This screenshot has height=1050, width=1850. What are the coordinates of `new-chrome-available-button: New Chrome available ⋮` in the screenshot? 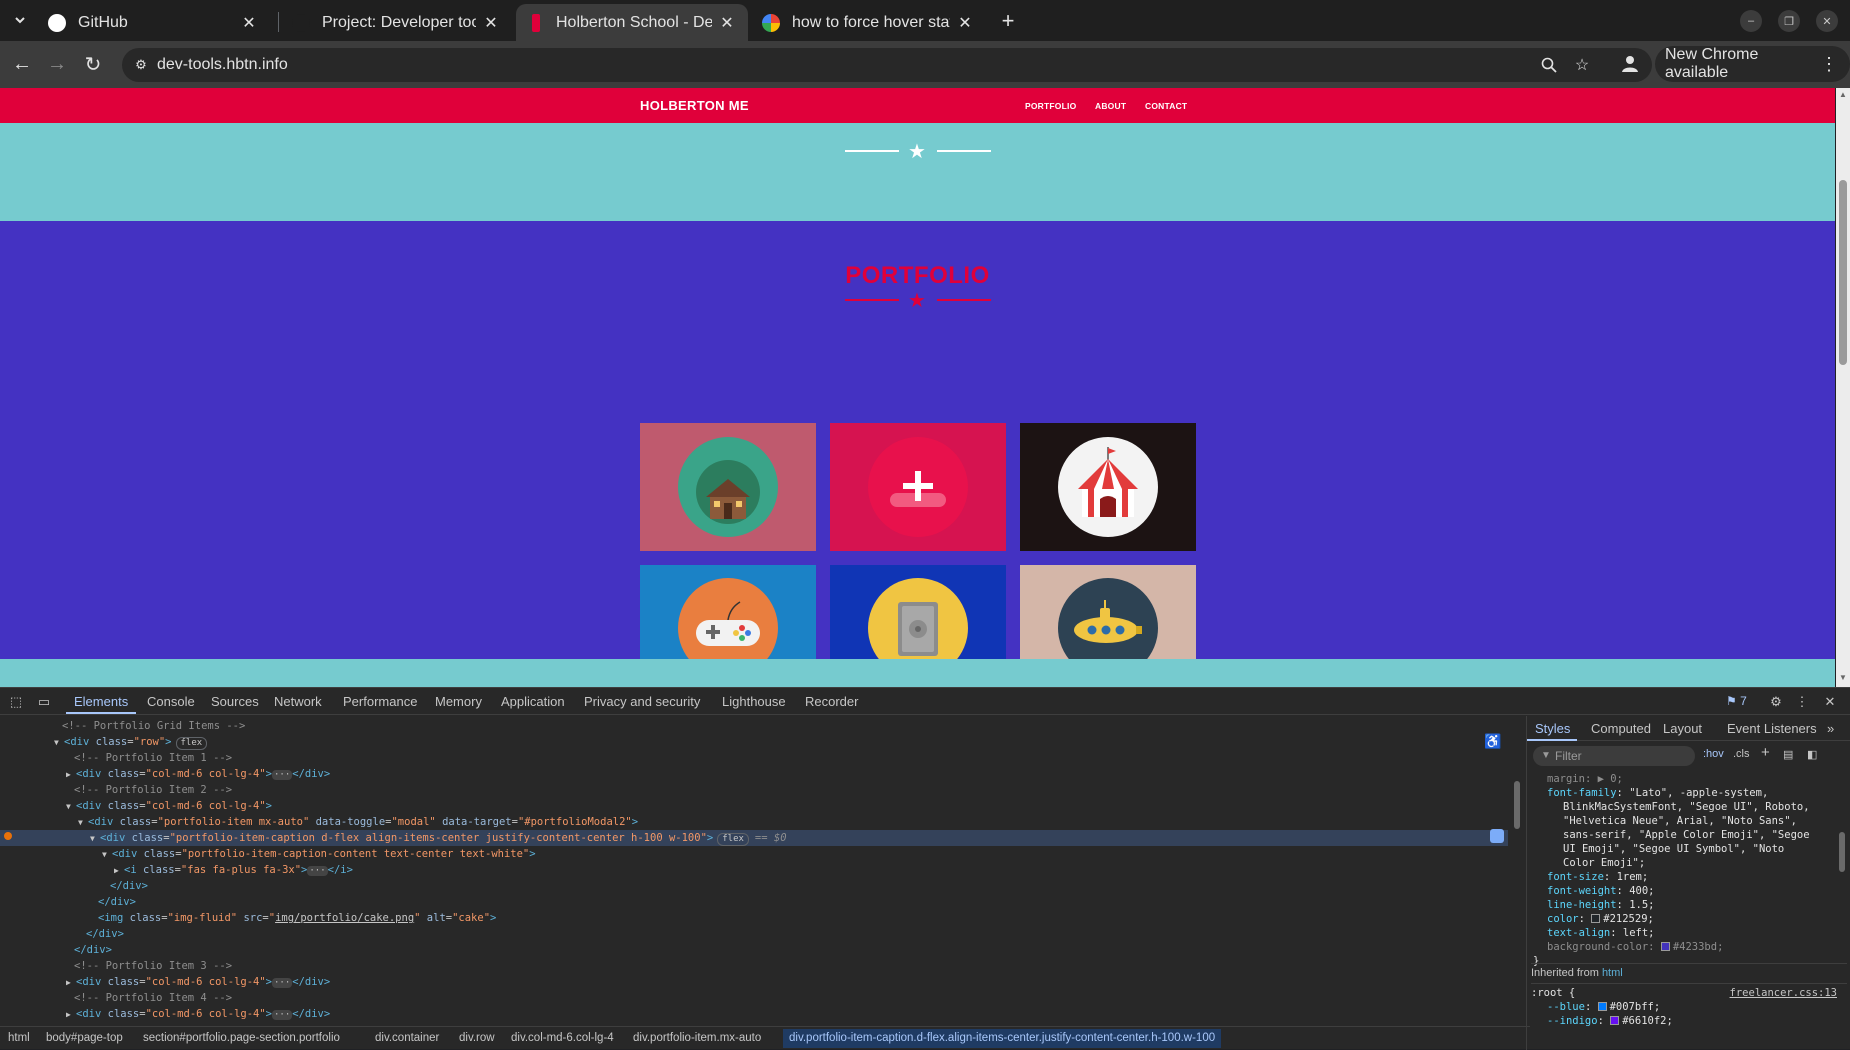 It's located at (1752, 64).